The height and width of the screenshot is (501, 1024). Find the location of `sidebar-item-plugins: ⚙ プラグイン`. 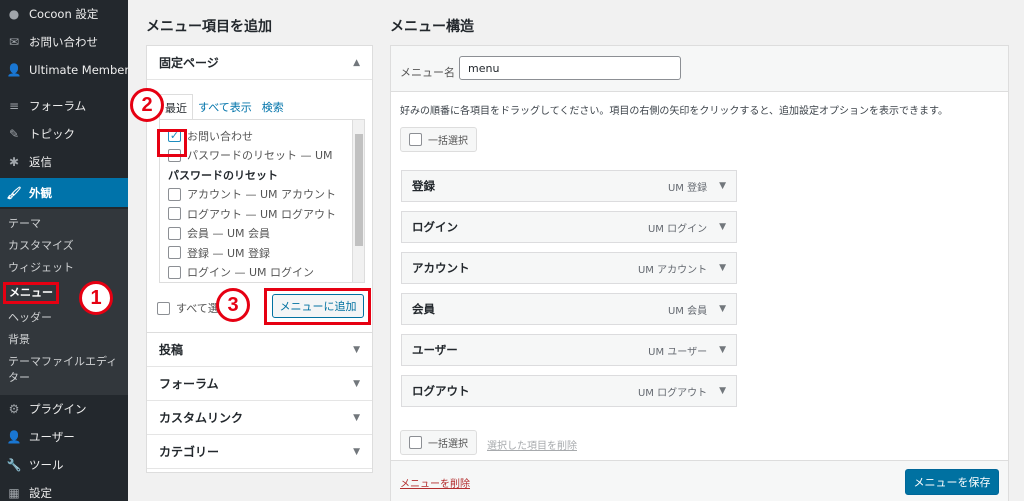

sidebar-item-plugins: ⚙ プラグイン is located at coordinates (64, 409).